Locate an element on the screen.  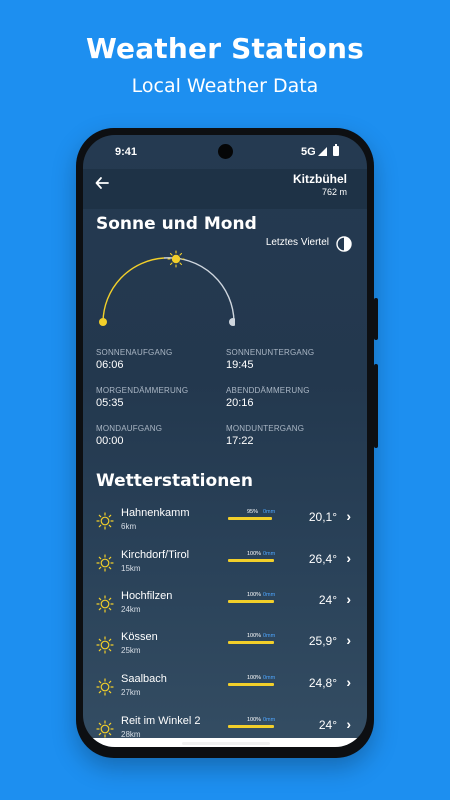
dusk-label: ABENDDÄMMERUNG is located at coordinates (268, 390).